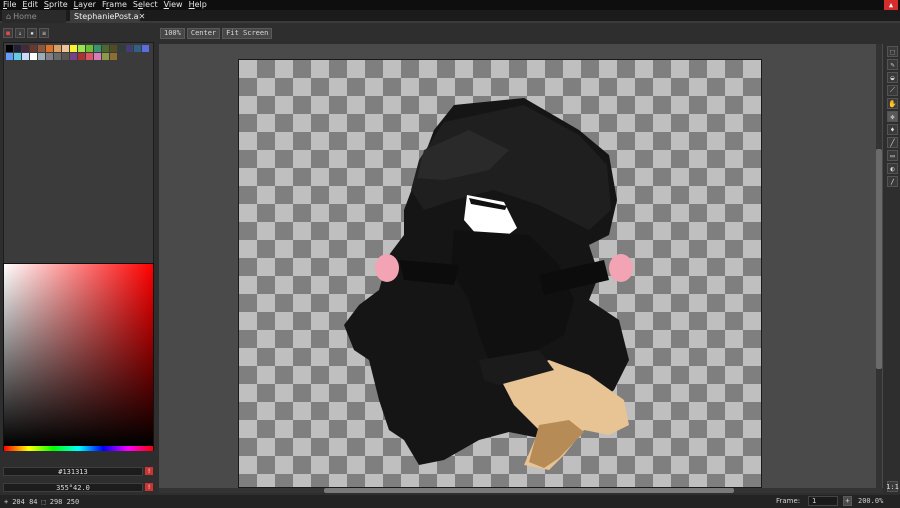 The width and height of the screenshot is (900, 508). Describe the element at coordinates (450, 501) in the screenshot. I see `status-bar: + 204 84 ⬚ 298 250 Frame: 1 + 200.0%` at that location.